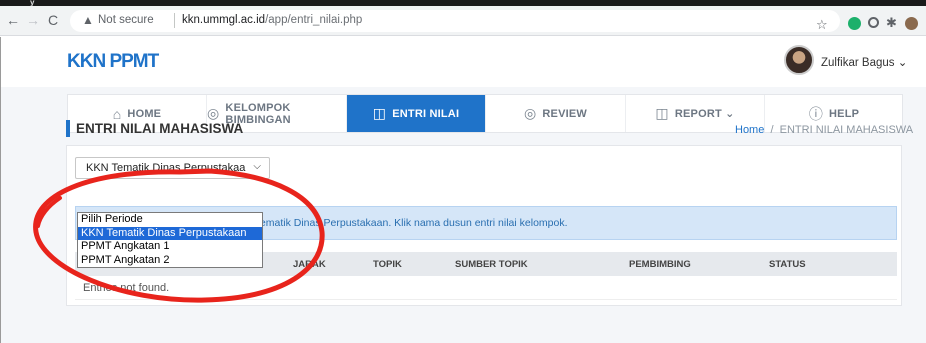 The height and width of the screenshot is (343, 926). I want to click on circle-extension-icon, so click(873, 22).